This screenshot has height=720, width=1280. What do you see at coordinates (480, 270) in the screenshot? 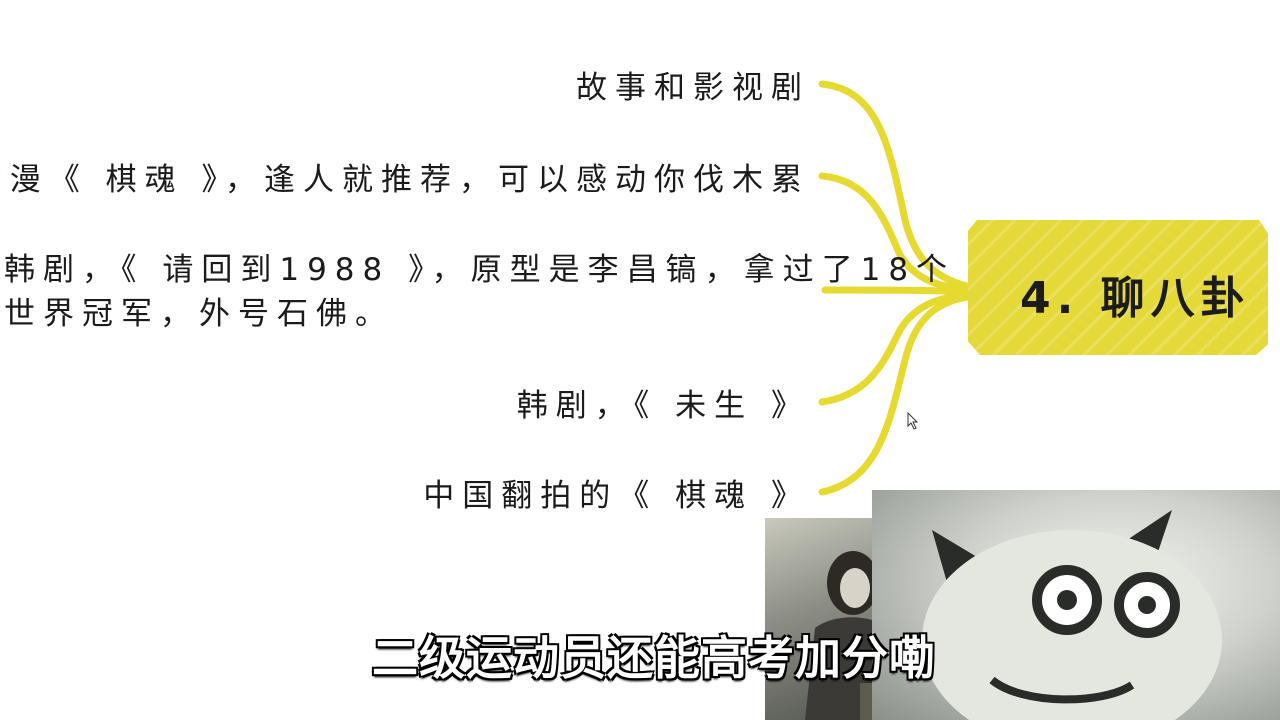
I see `branch-label-3a: 韩剧，《 请回到1988 》，原型是李昌镐，拿过了18个` at bounding box center [480, 270].